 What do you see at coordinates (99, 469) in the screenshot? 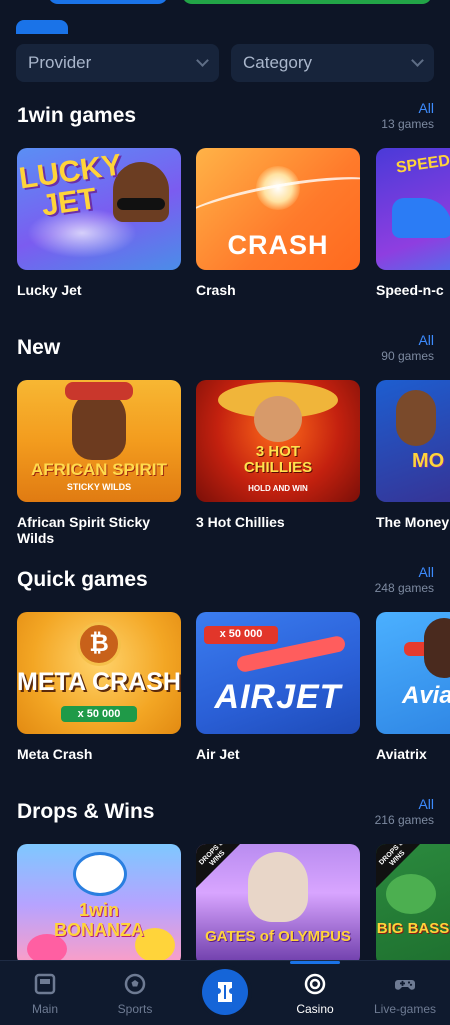
I see `game-art-title: AFRICAN SPIRIT` at bounding box center [99, 469].